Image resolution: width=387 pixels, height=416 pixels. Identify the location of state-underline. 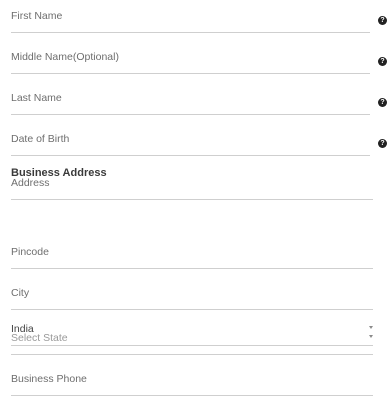
(192, 354).